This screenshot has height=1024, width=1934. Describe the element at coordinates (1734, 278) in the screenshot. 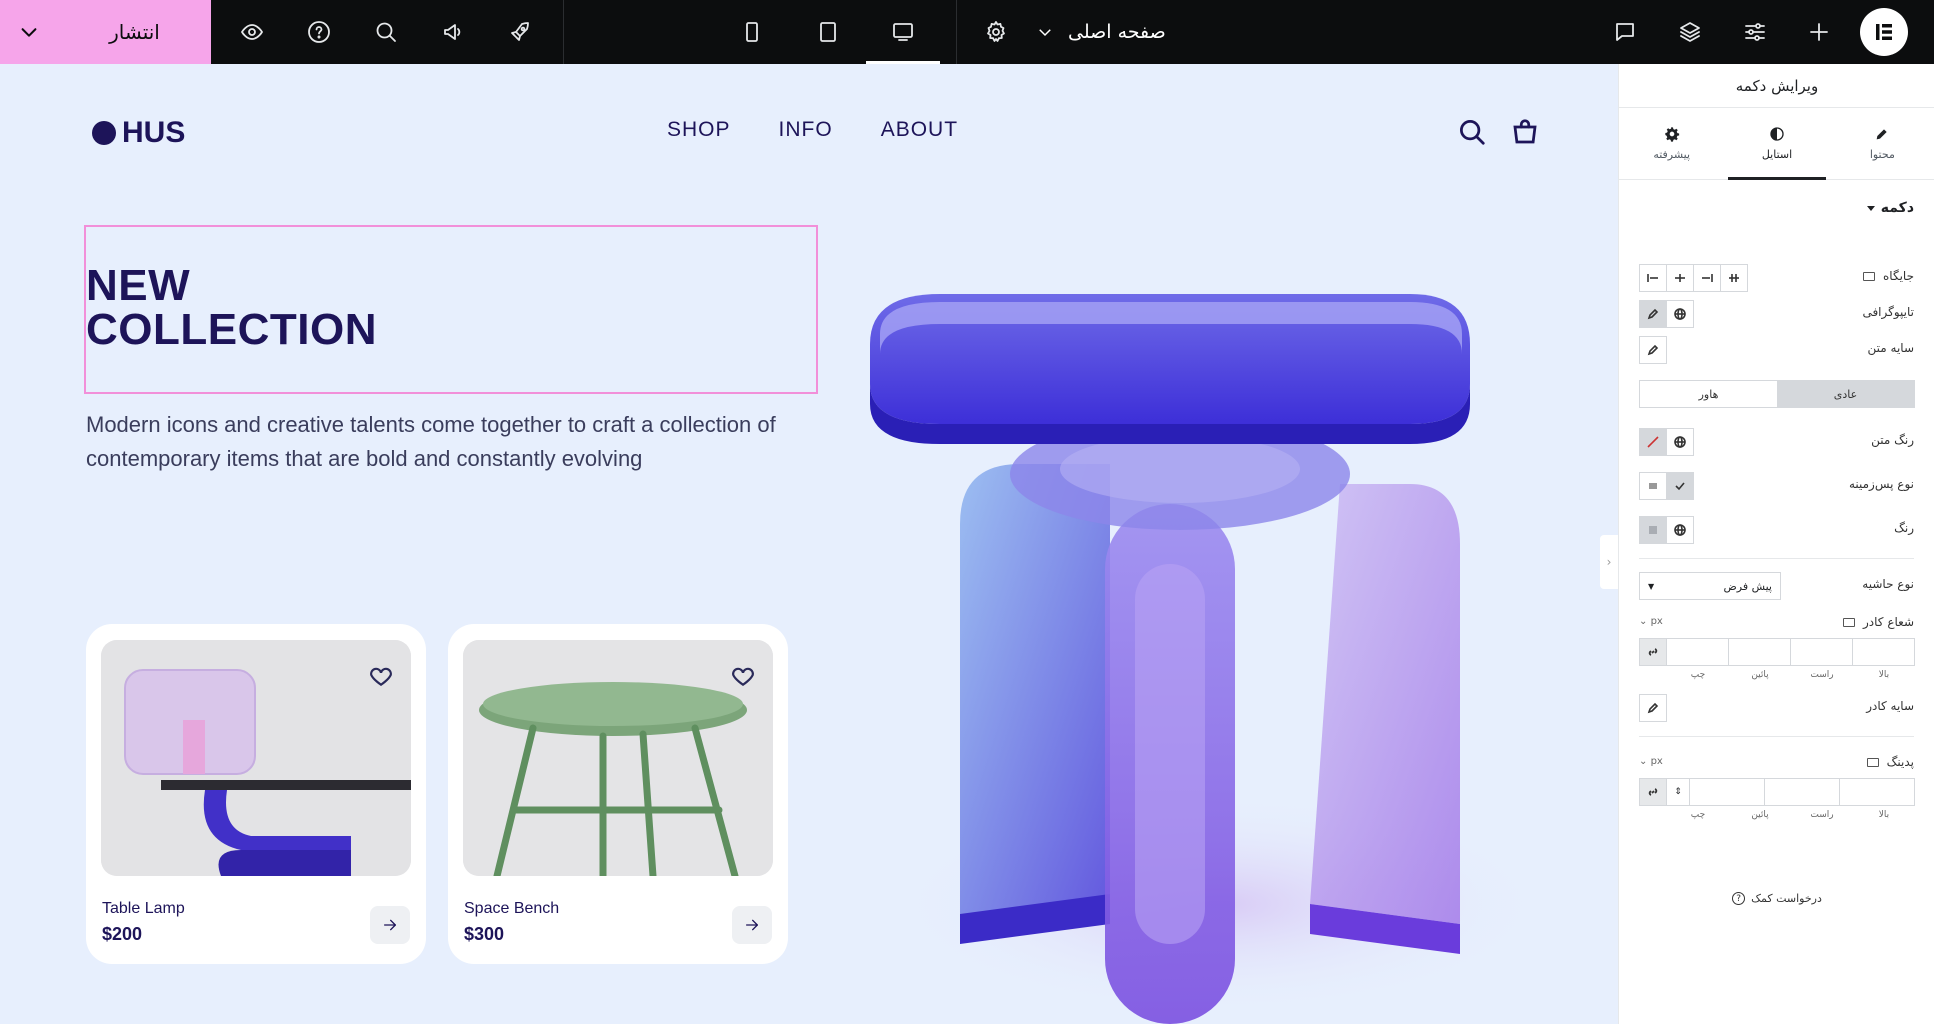

I see `align-stretch-button` at that location.